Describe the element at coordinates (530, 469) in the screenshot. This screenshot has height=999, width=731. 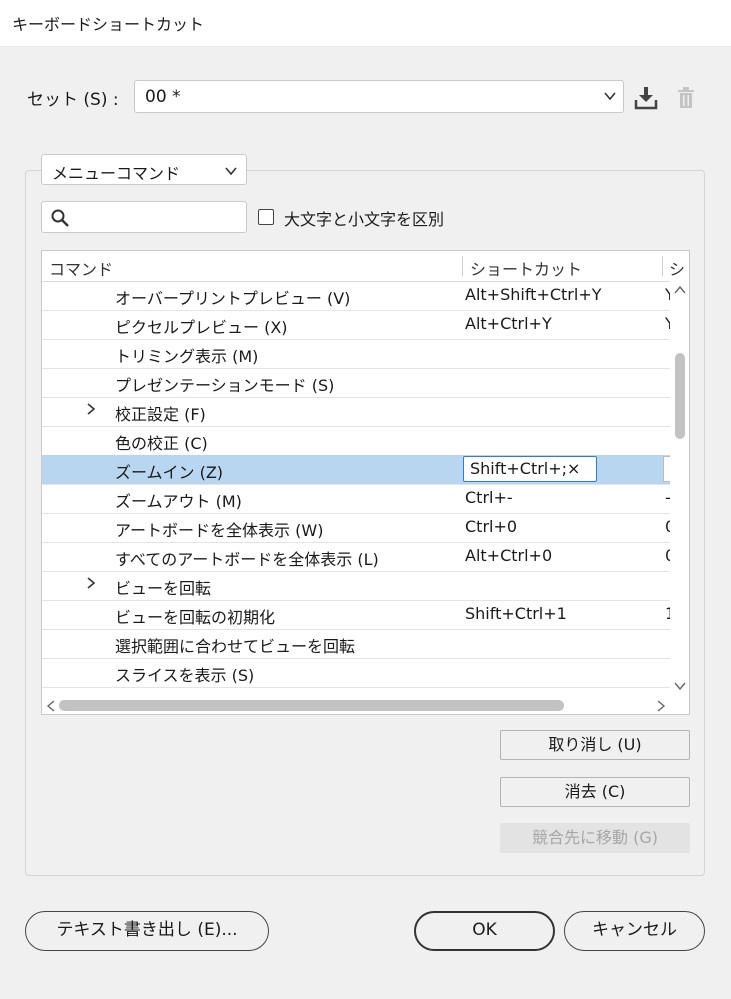
I see `shortcut-edit-field: Shift+Ctrl+;×` at that location.